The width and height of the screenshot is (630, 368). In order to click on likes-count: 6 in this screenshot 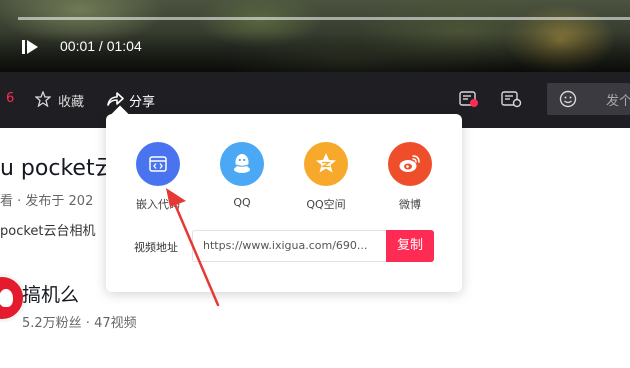, I will do `click(10, 98)`.